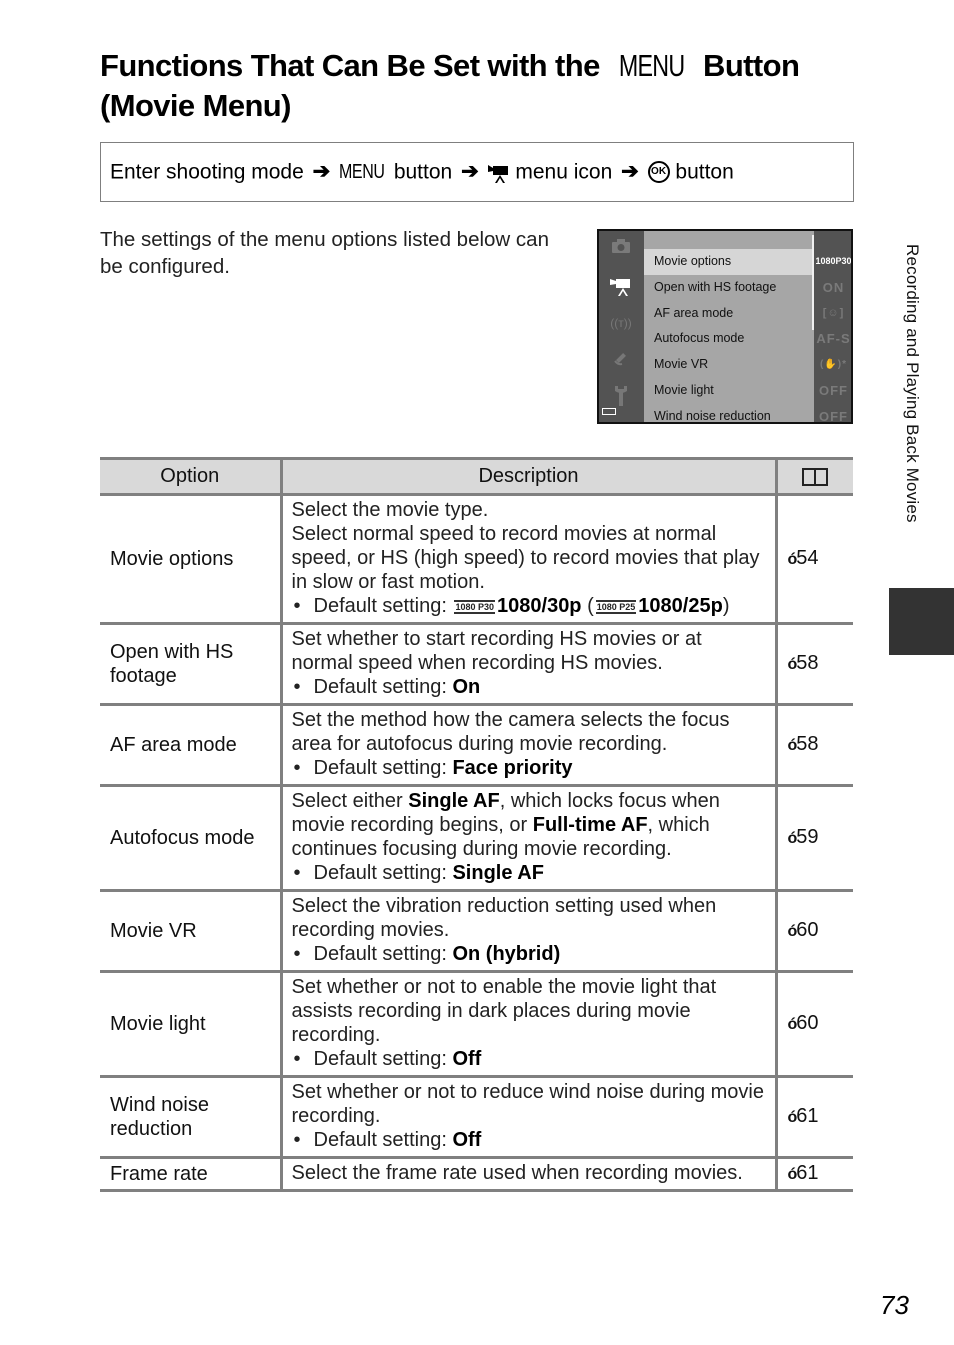 The height and width of the screenshot is (1345, 954). What do you see at coordinates (506, 954) in the screenshot?
I see `default-value: On (hybrid)` at bounding box center [506, 954].